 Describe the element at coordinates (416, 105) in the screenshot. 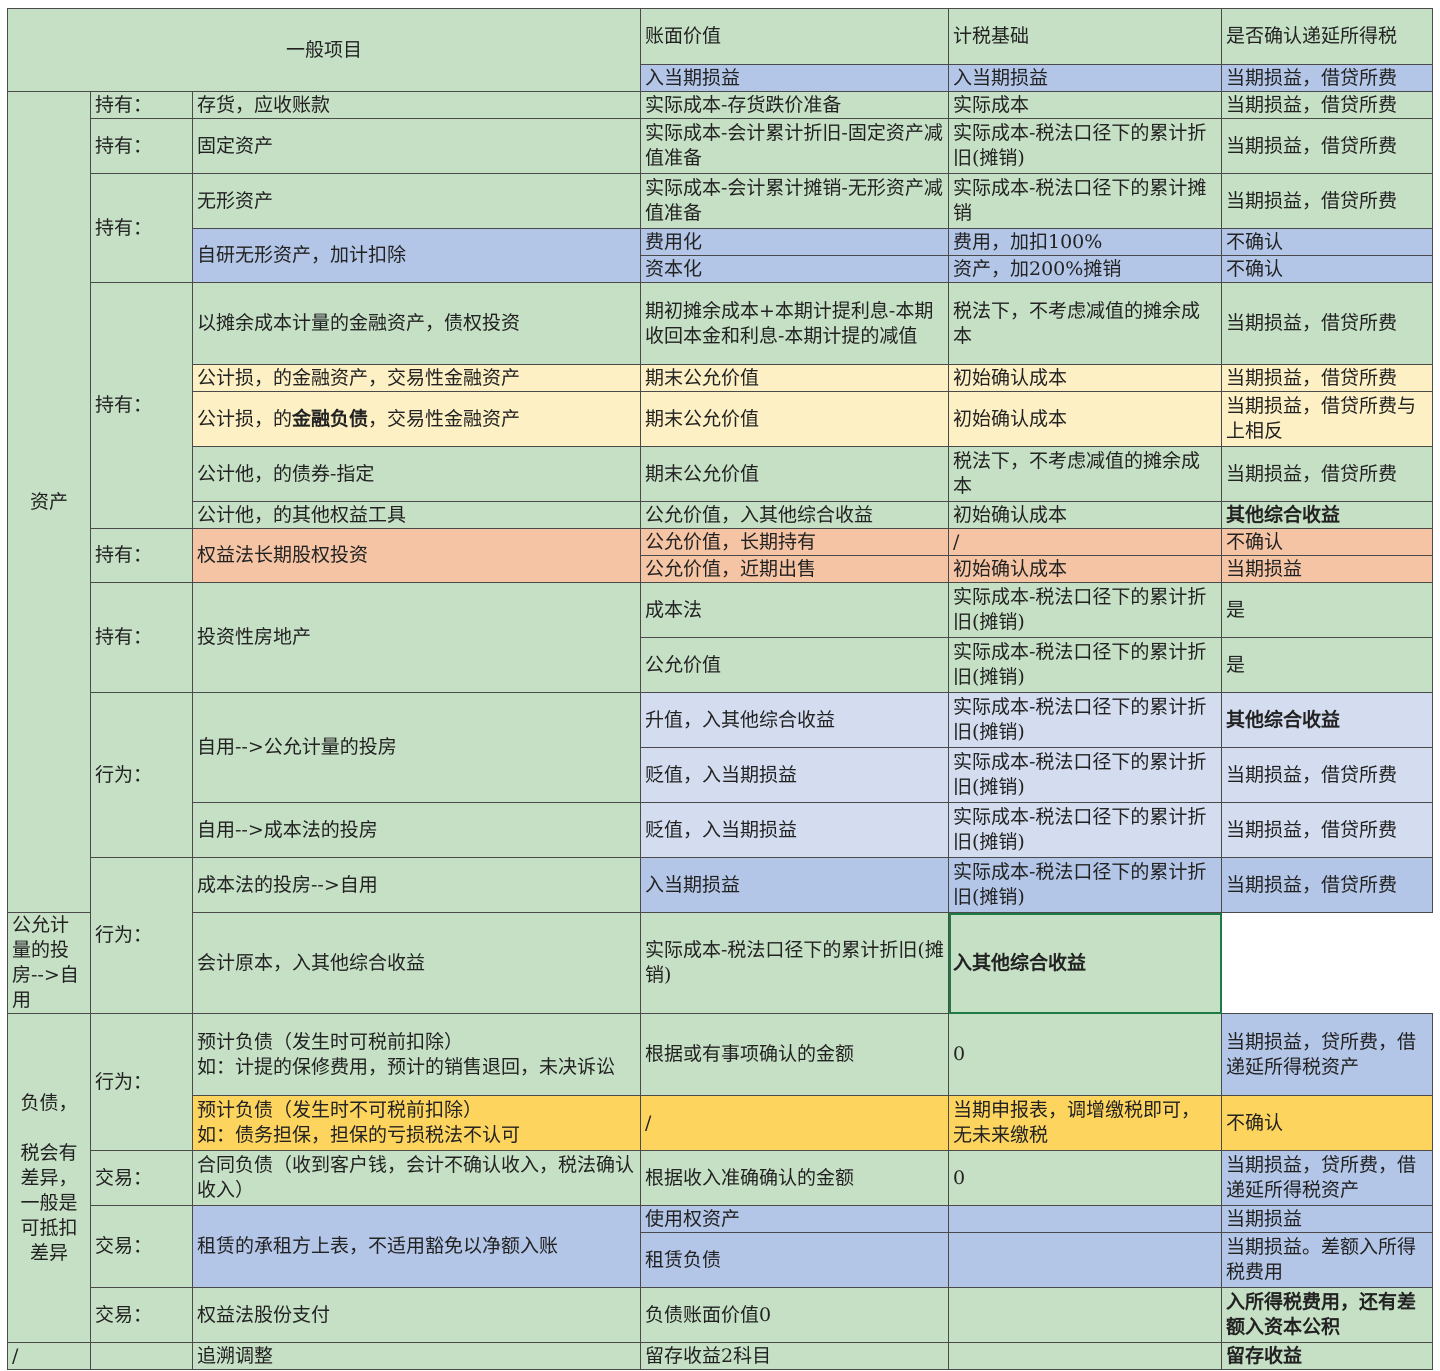

I see `item-cell: 存货，应收账款` at that location.